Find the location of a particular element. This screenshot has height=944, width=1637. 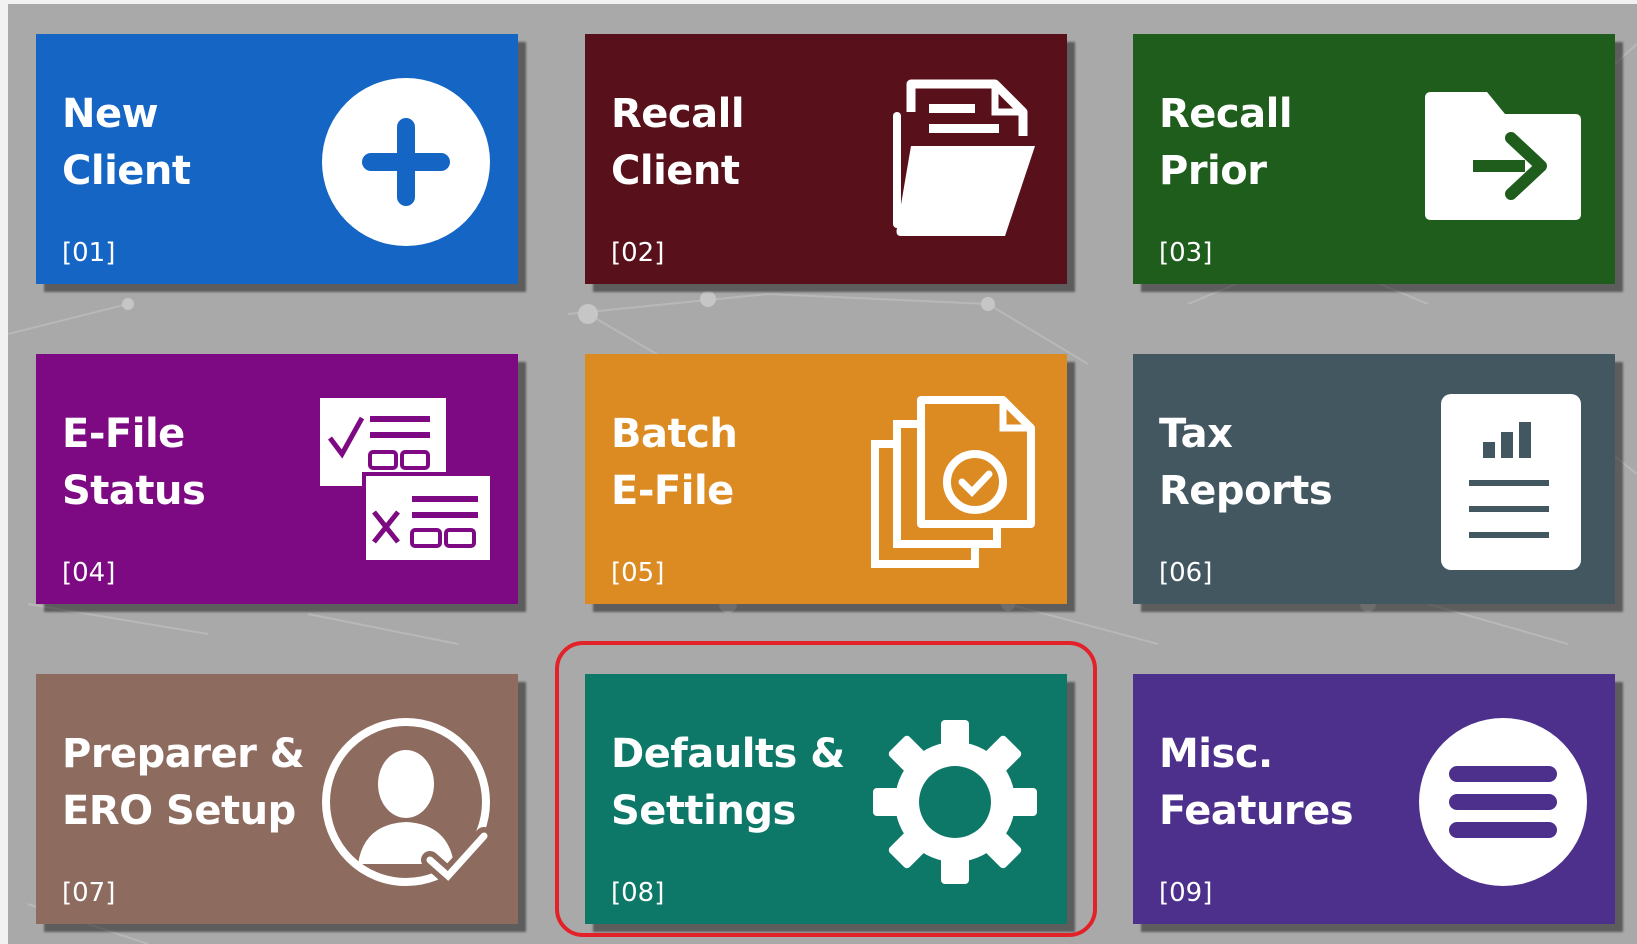

tile-title-line-1: Misc. is located at coordinates (1216, 754).